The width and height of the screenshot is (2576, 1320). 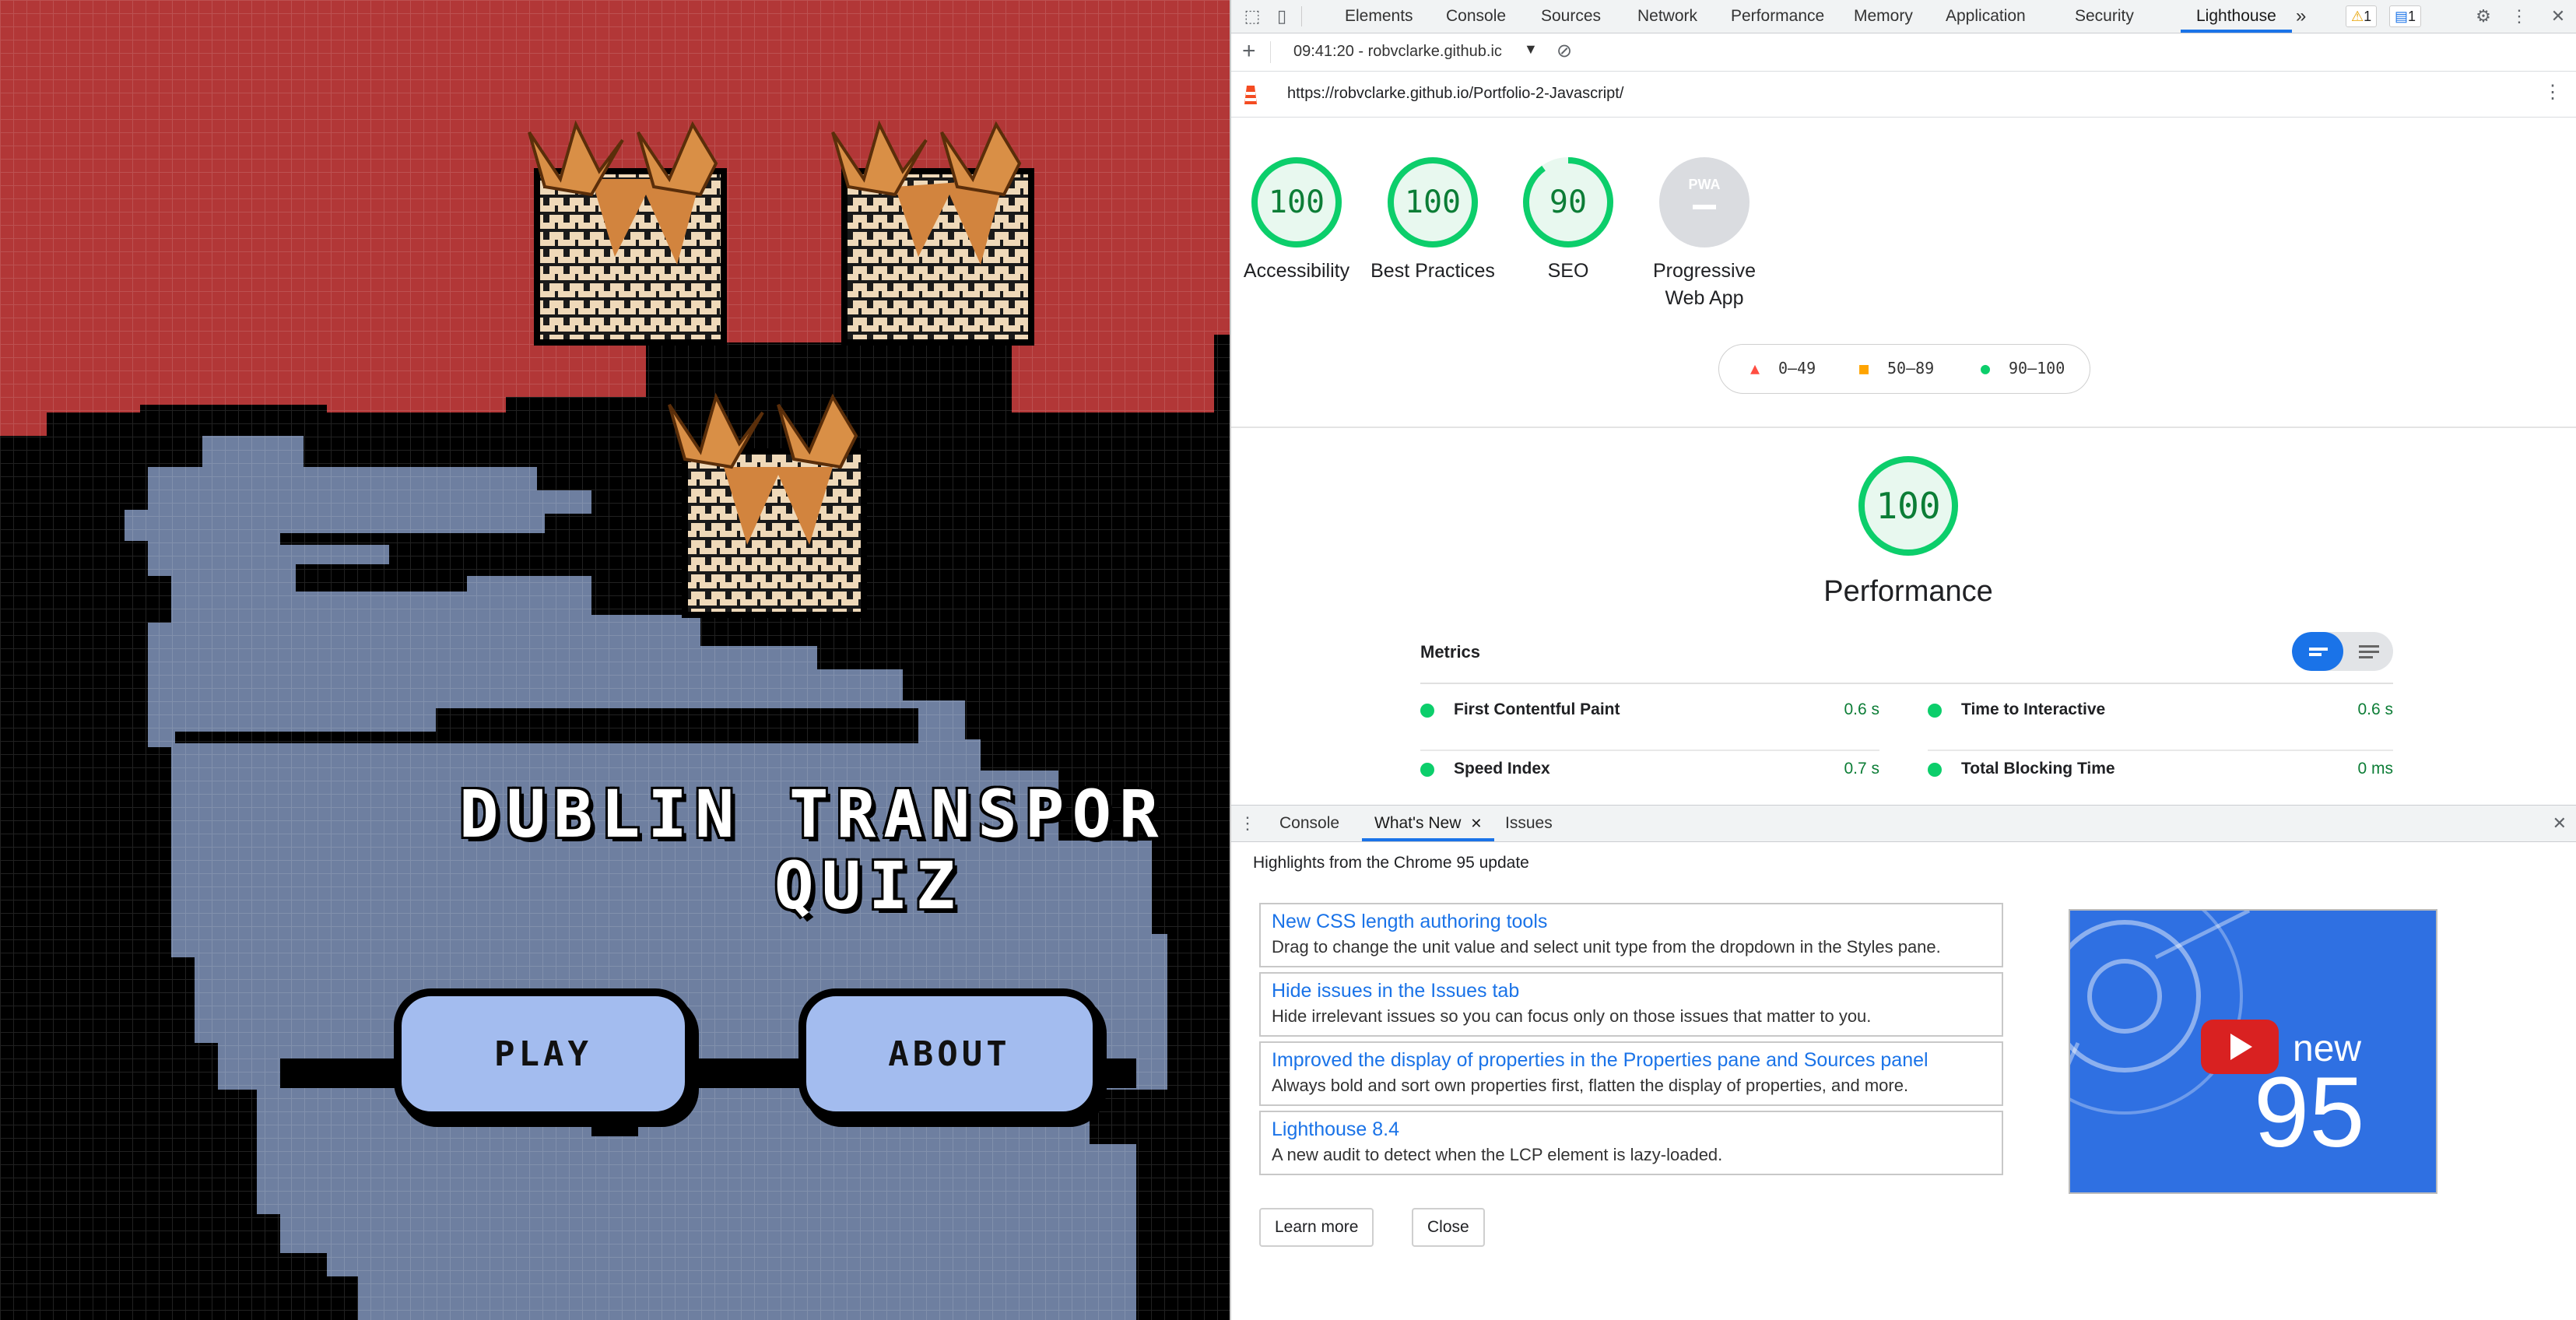 What do you see at coordinates (1564, 51) in the screenshot?
I see `clear-reports-icon: ⊘` at bounding box center [1564, 51].